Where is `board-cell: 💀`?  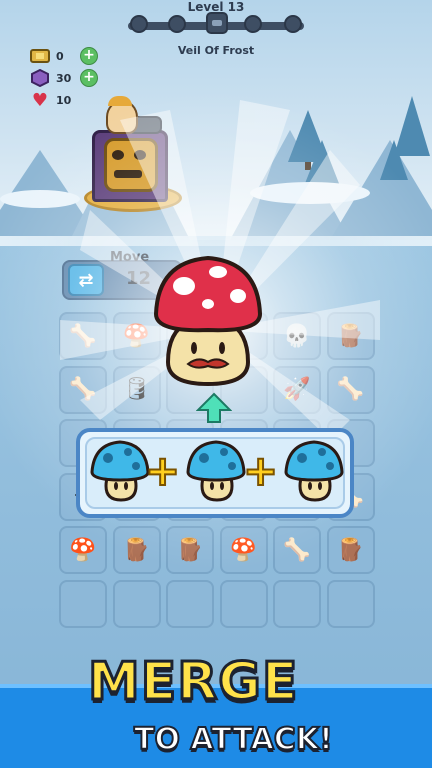
board-cell: 💀 is located at coordinates (297, 336).